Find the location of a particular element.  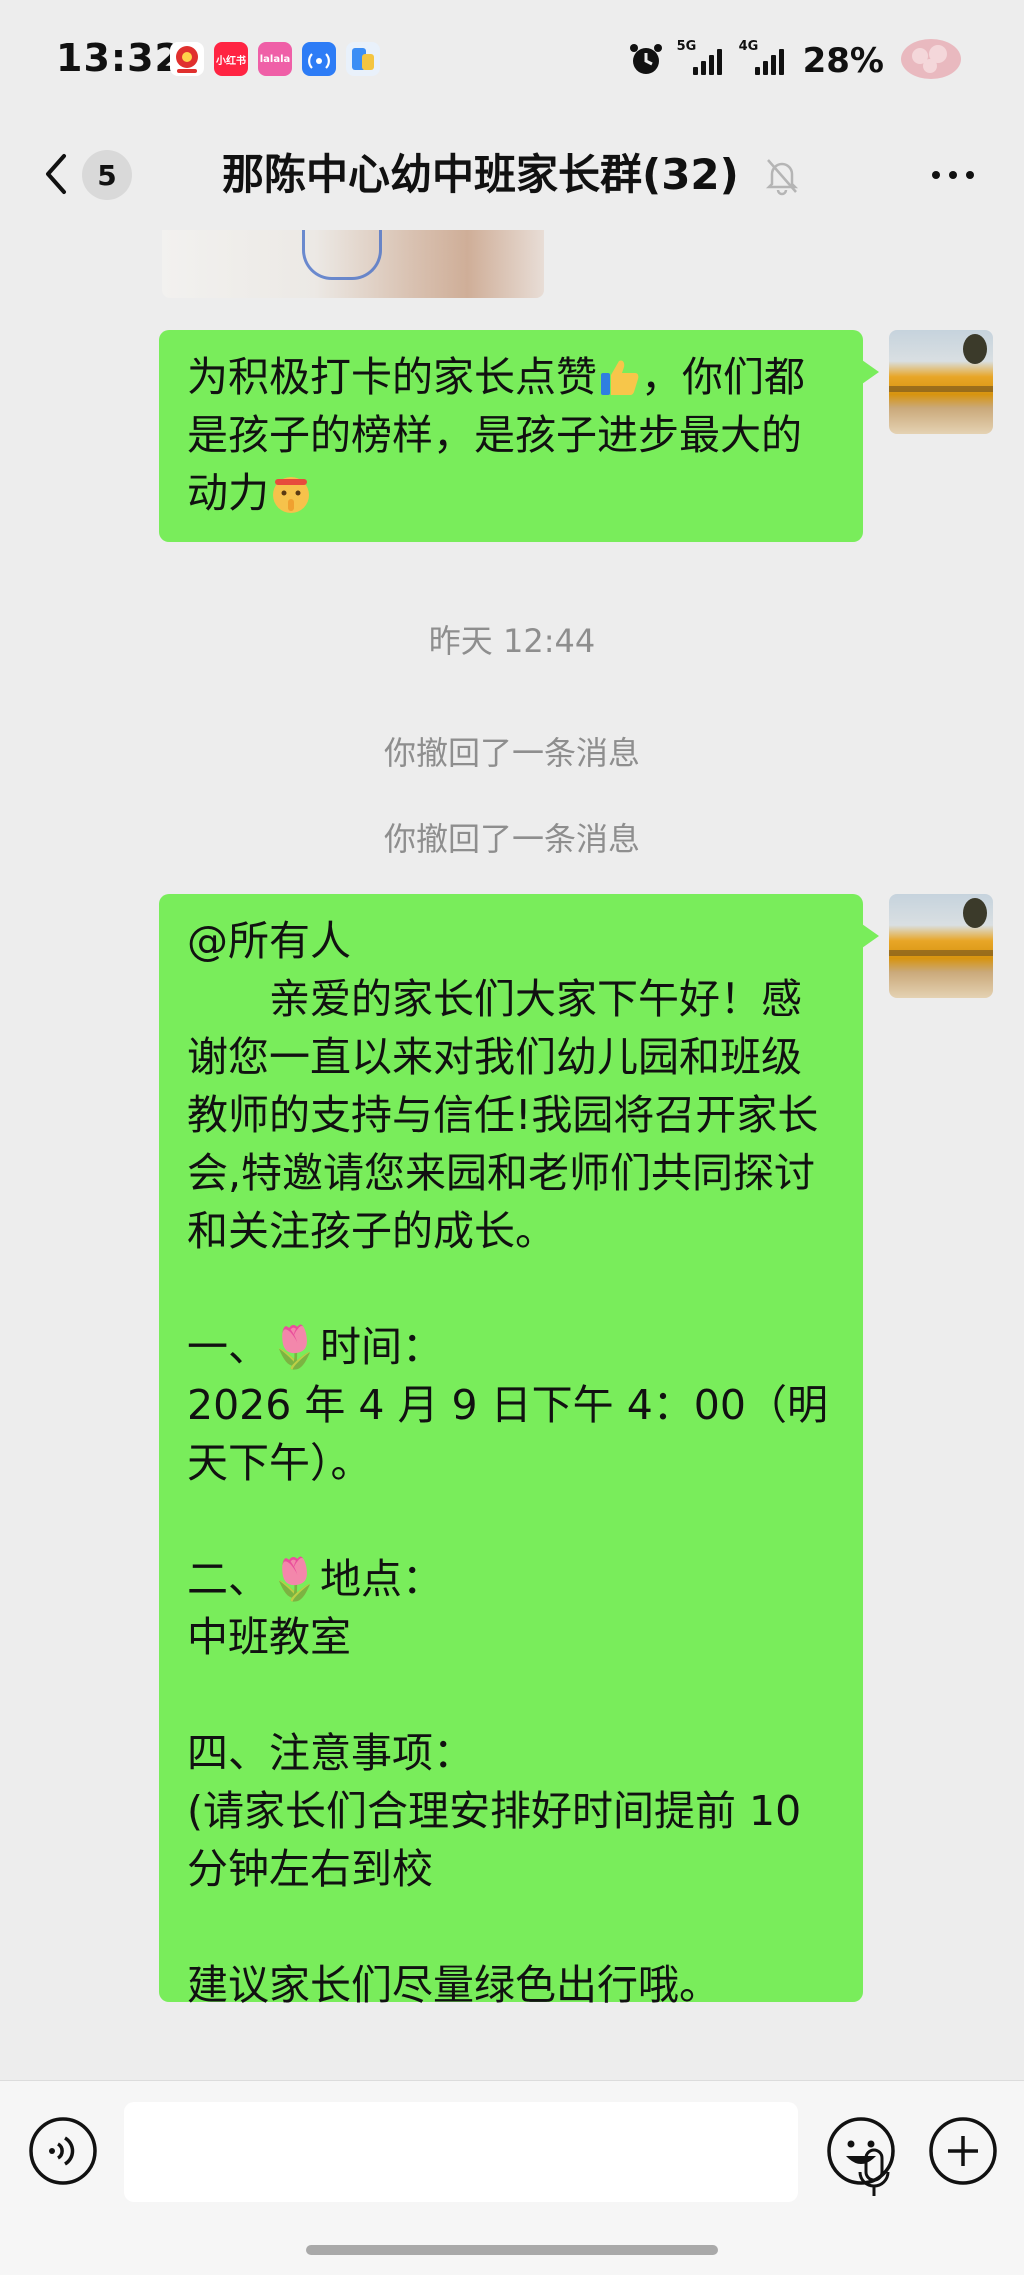

signal-5g-icon: 5G is located at coordinates (702, 57).